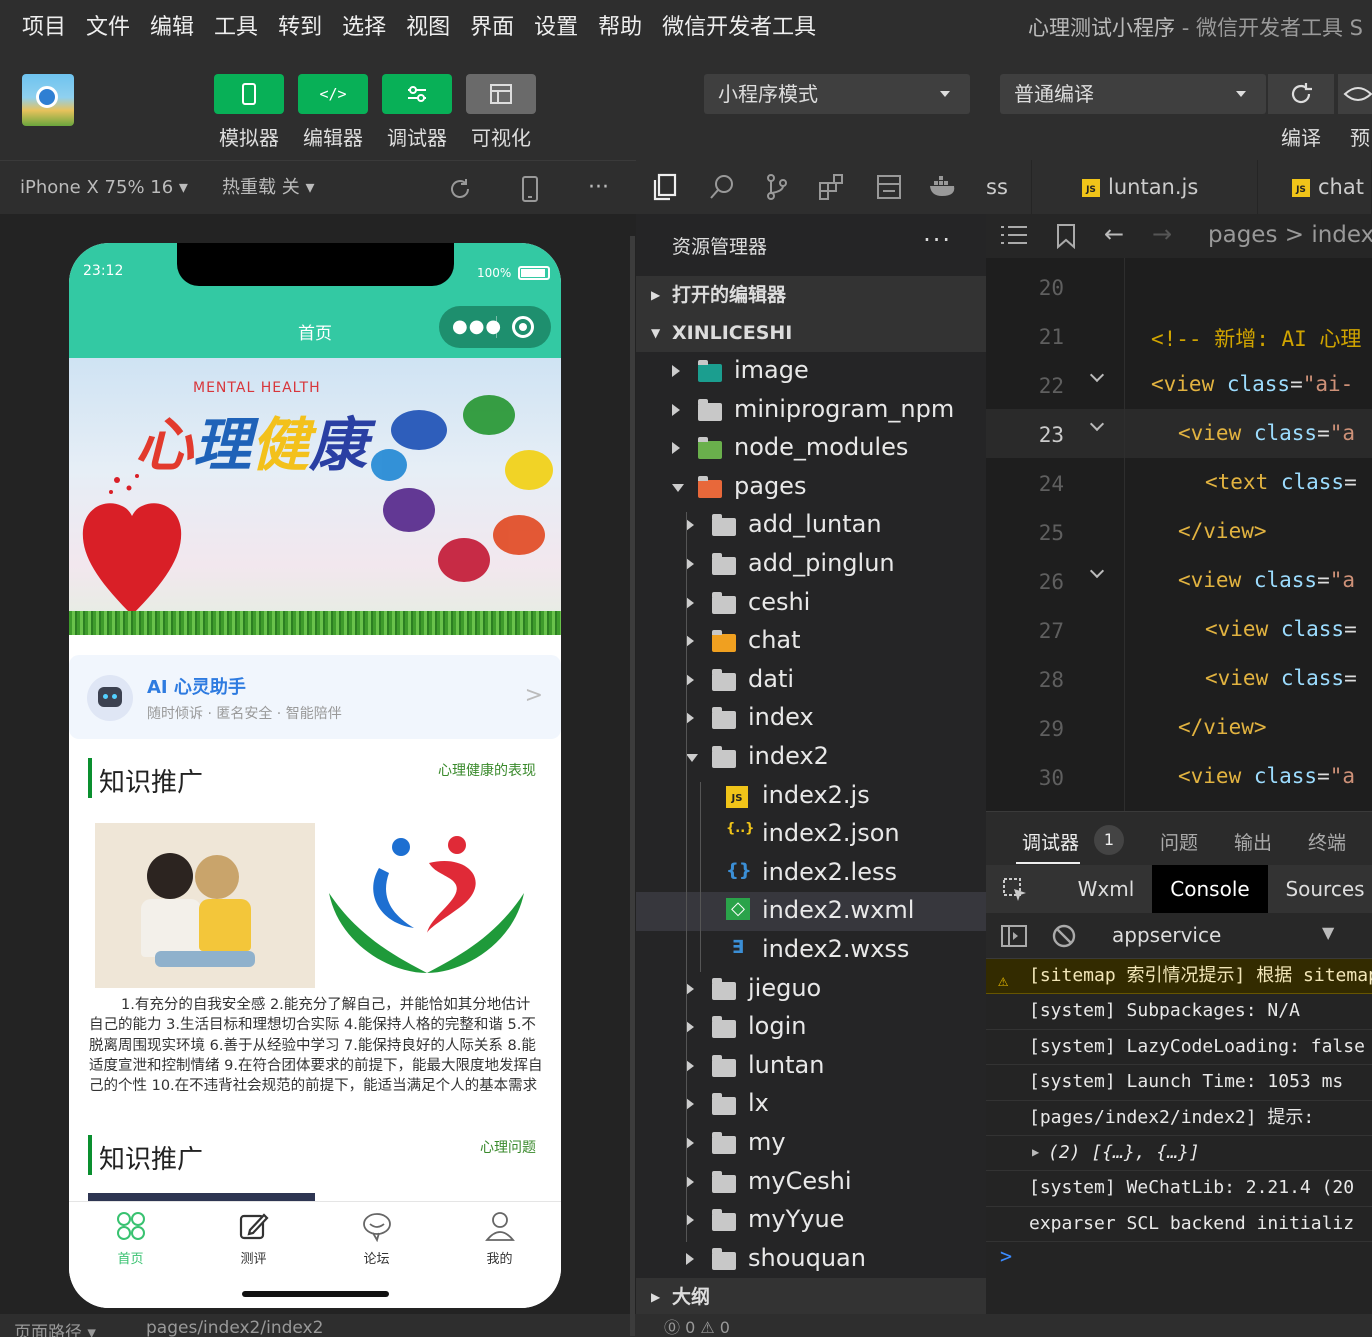 The width and height of the screenshot is (1372, 1337). Describe the element at coordinates (1166, 935) in the screenshot. I see `context-select: appservice` at that location.